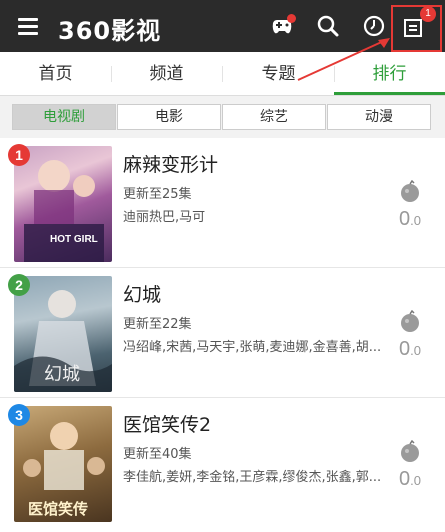 The image size is (445, 532). Describe the element at coordinates (157, 194) in the screenshot. I see `update-status: 更新至25集` at that location.